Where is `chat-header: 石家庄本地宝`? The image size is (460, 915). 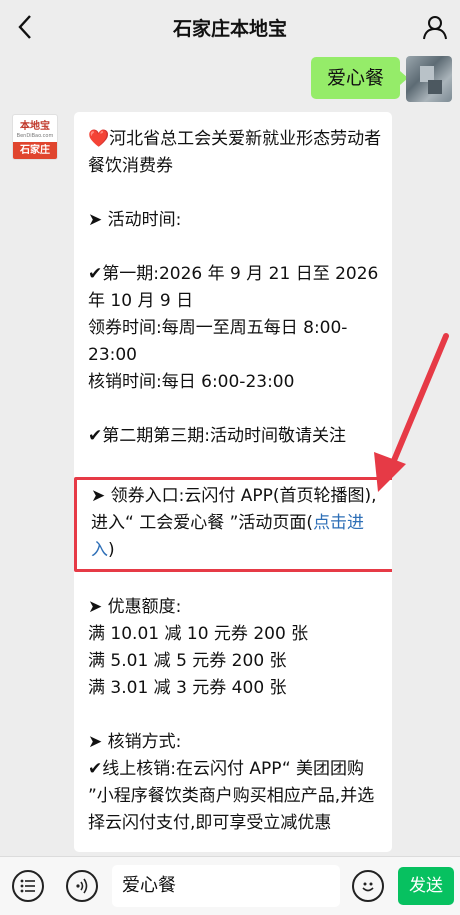
chat-header: 石家庄本地宝 is located at coordinates (230, 27).